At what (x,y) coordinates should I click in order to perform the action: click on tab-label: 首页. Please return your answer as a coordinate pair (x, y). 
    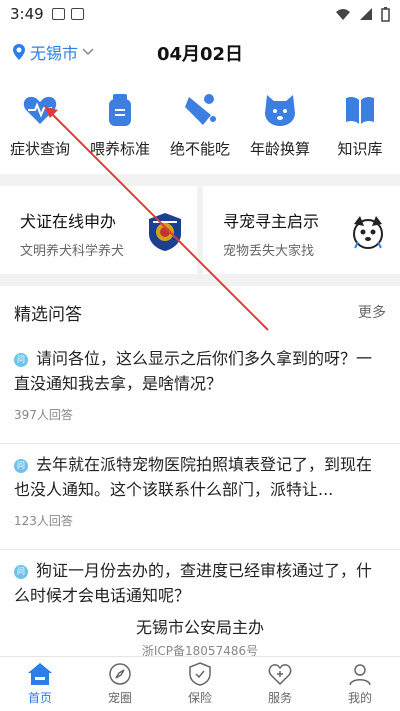
    Looking at the image, I should click on (39, 698).